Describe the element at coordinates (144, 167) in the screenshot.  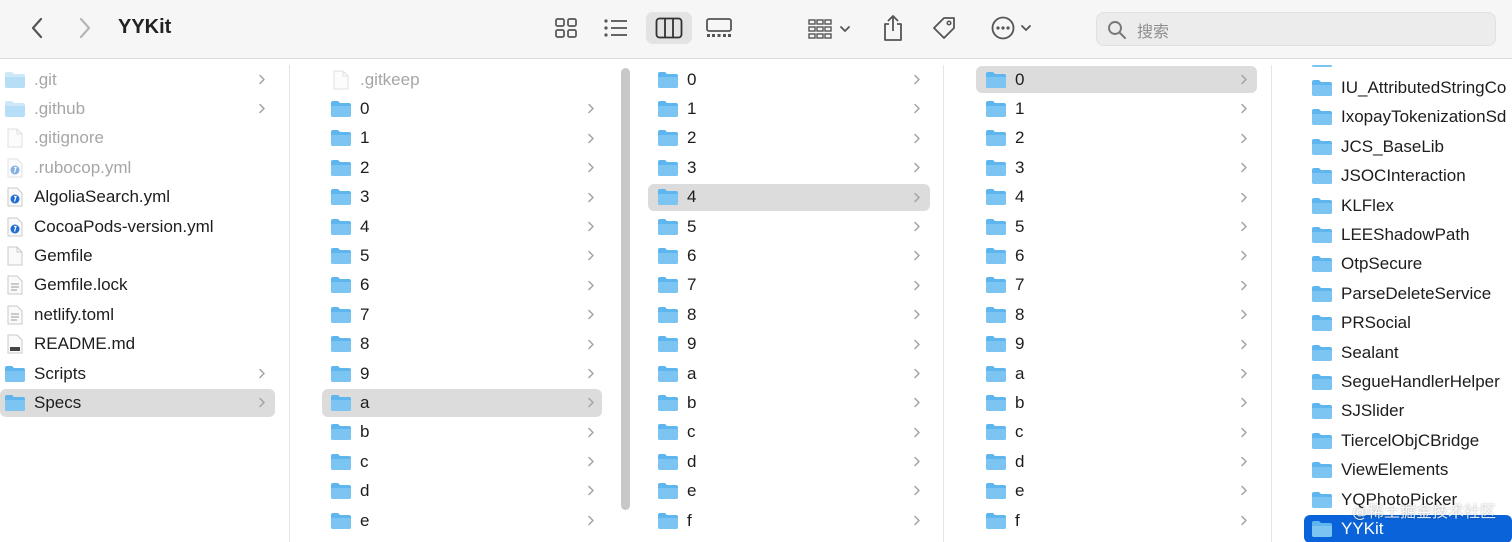
I see `file-row: .rubocop.yml` at that location.